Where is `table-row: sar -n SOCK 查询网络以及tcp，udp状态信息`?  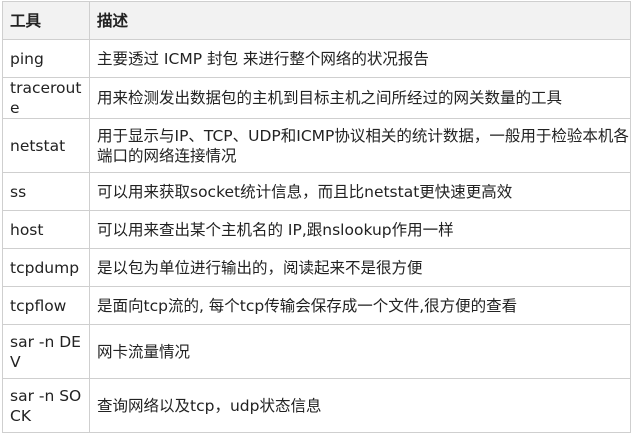
table-row: sar -n SOCK 查询网络以及tcp，udp状态信息 is located at coordinates (316, 405).